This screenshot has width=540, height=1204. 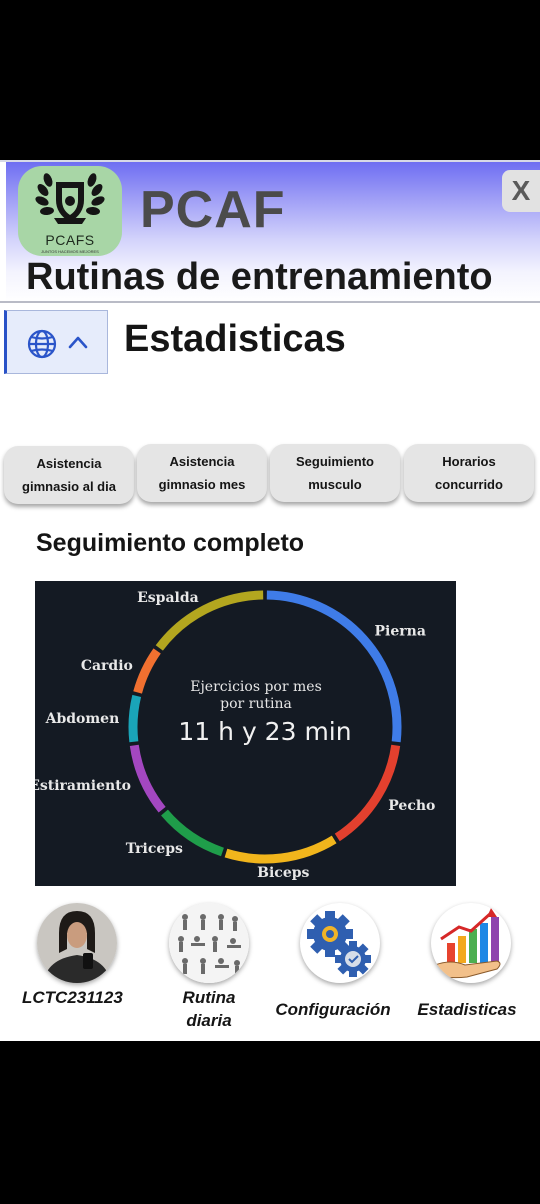 I want to click on header-divider, so click(x=270, y=302).